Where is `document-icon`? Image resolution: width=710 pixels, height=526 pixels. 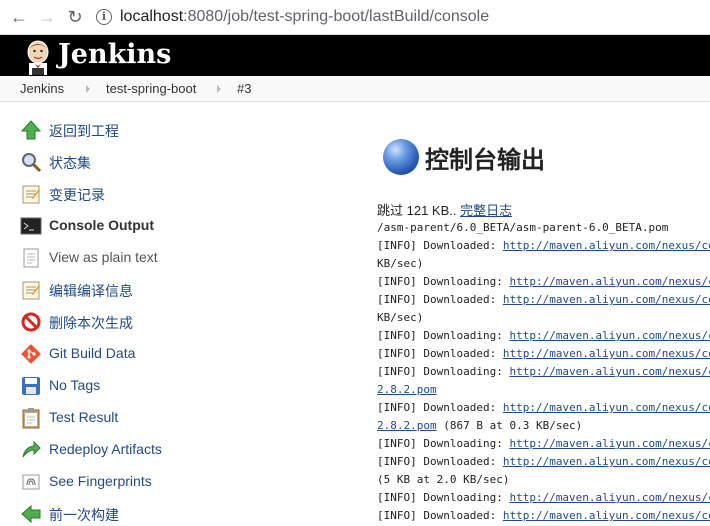
document-icon is located at coordinates (31, 258).